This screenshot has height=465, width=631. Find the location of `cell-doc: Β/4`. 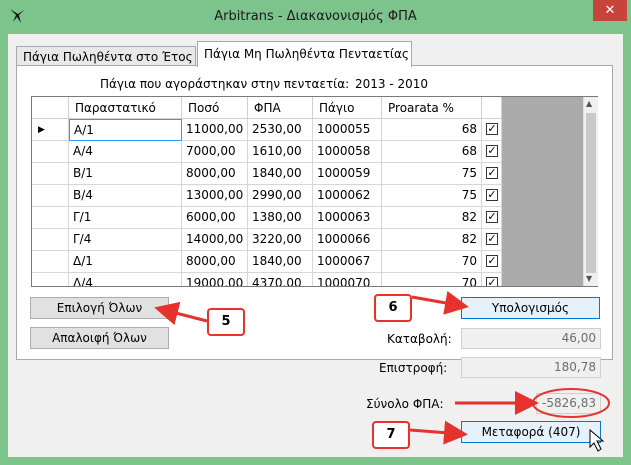

cell-doc: Β/4 is located at coordinates (125, 196).